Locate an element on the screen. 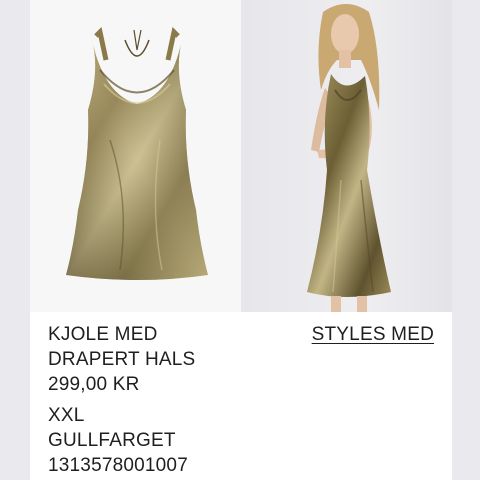 This screenshot has width=480, height=480. right-background-strip is located at coordinates (466, 240).